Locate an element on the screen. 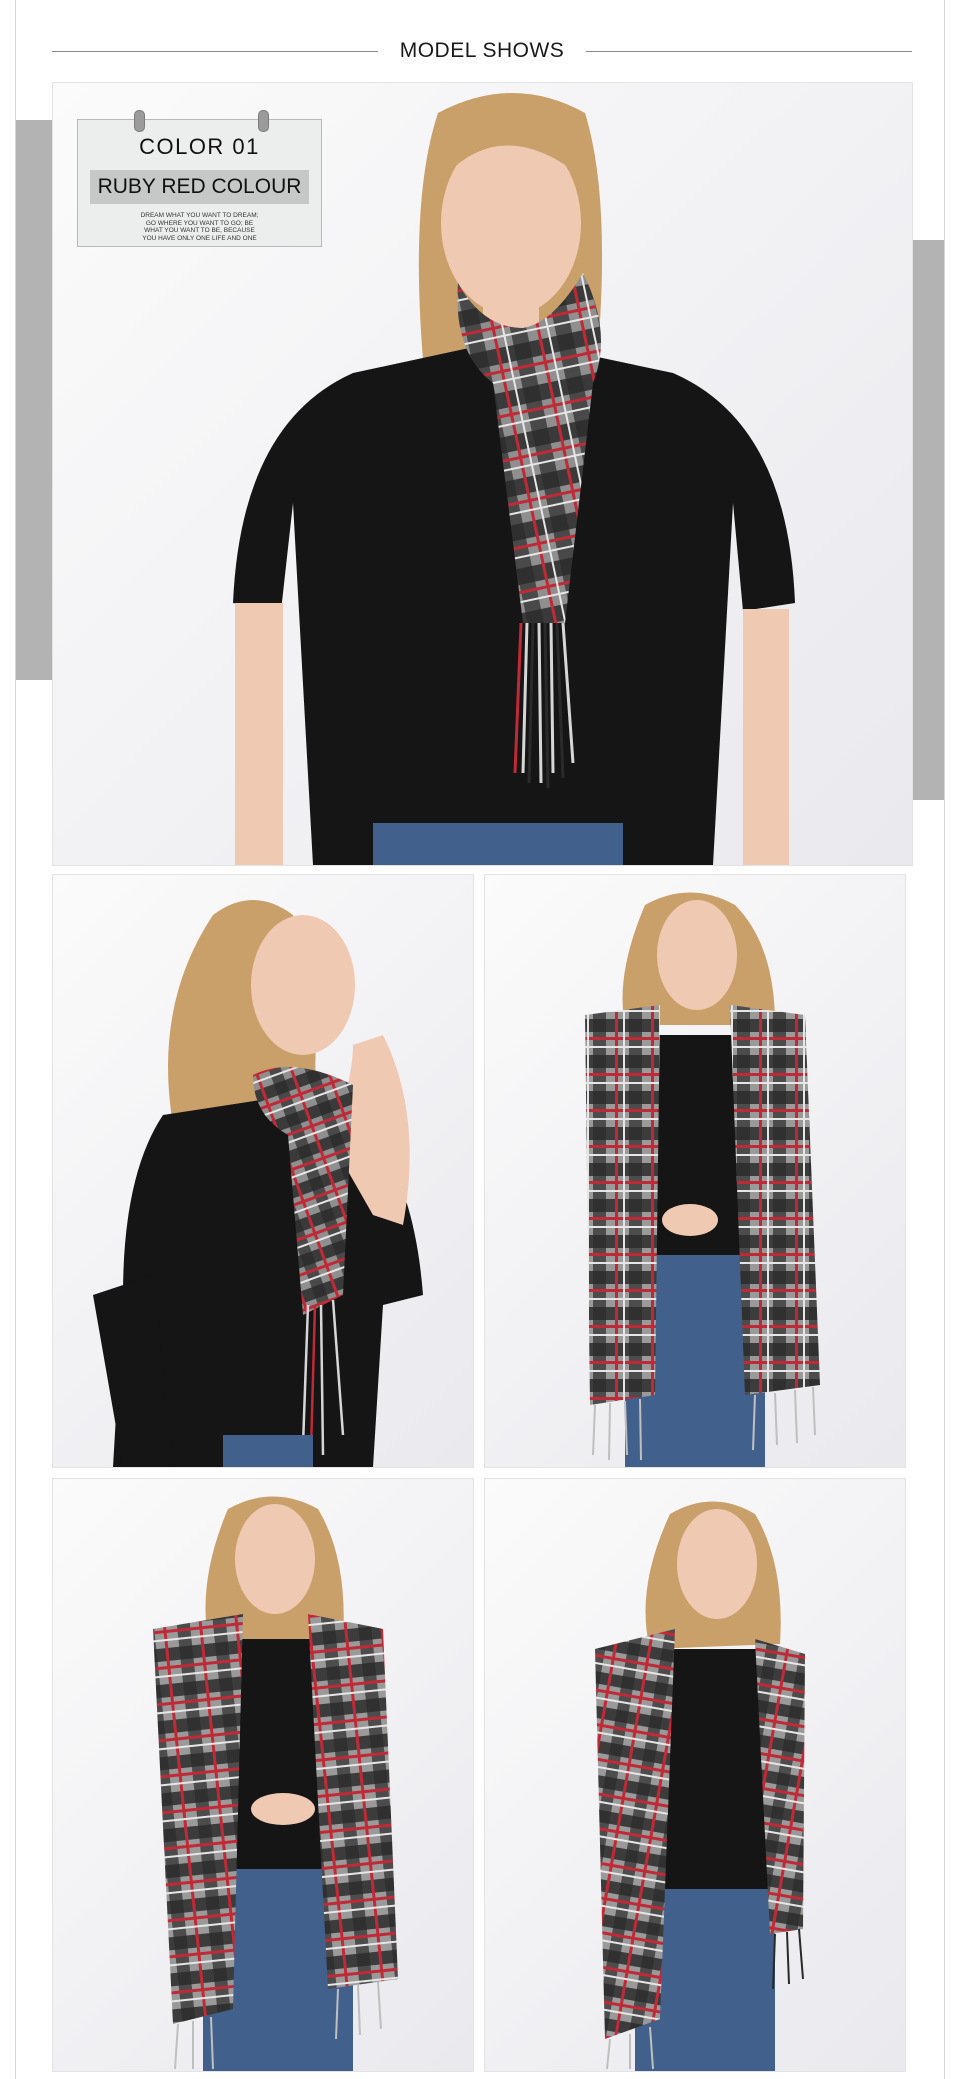  tagline-line: DREAM WHAT YOU WANT TO DREAM; is located at coordinates (199, 215).